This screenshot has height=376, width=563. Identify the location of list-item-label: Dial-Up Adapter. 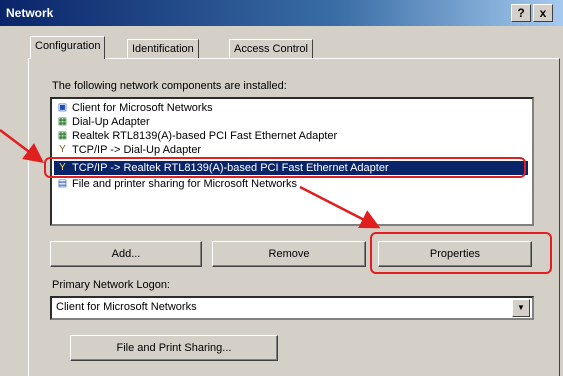
(111, 122).